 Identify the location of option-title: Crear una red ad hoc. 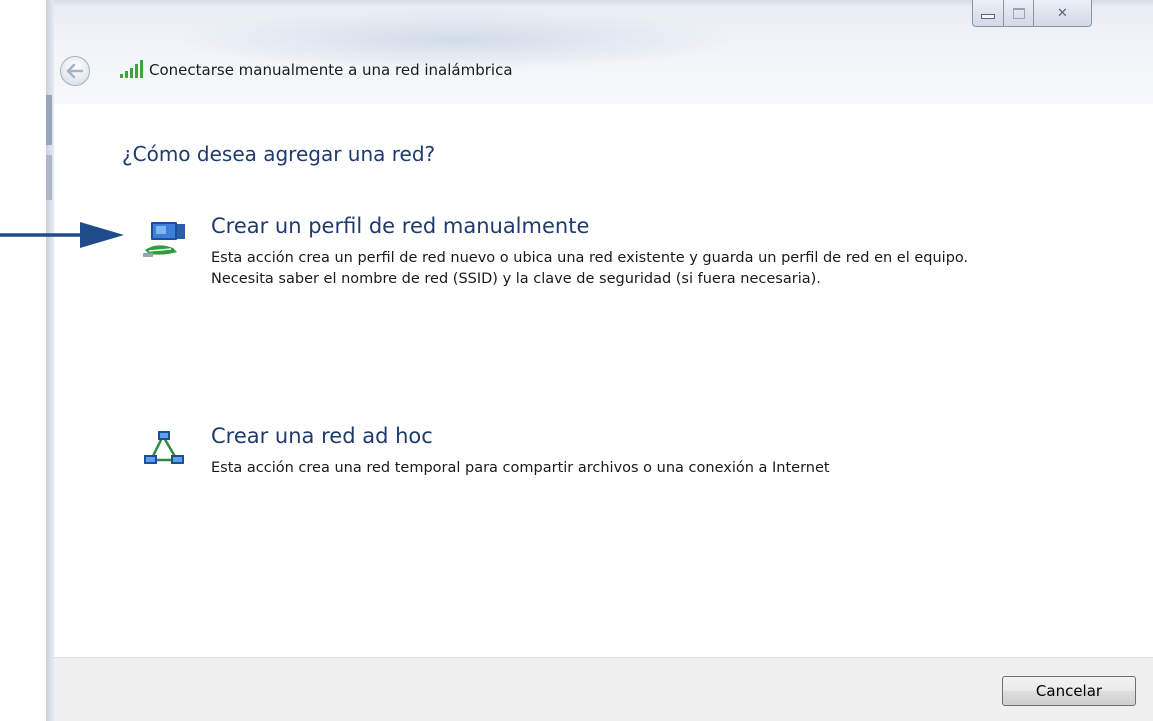
(322, 436).